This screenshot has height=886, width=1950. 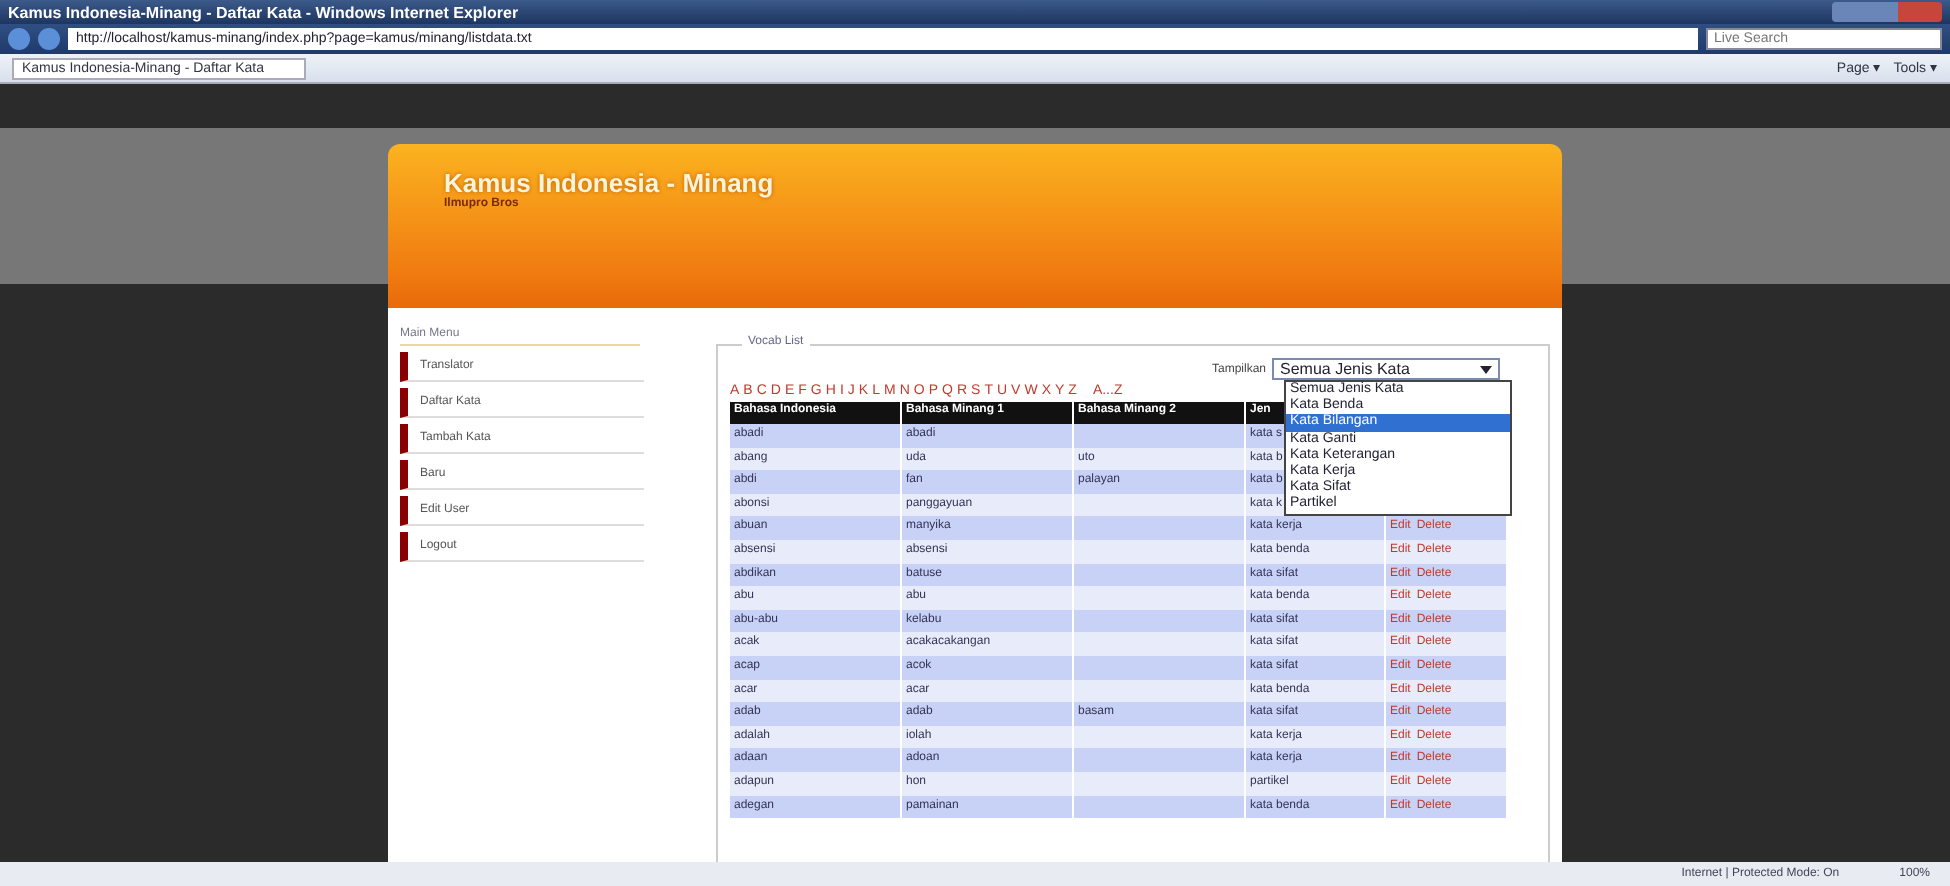 What do you see at coordinates (19, 39) in the screenshot?
I see `back-icon` at bounding box center [19, 39].